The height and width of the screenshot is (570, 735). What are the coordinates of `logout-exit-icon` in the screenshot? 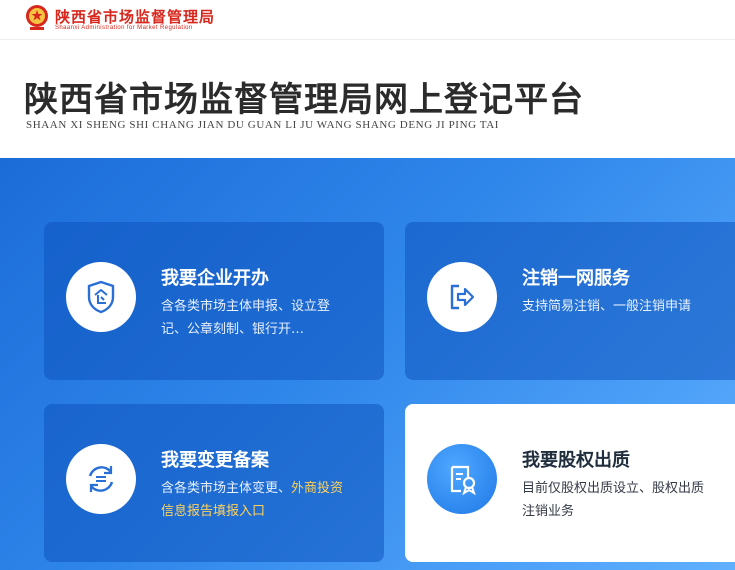 It's located at (462, 297).